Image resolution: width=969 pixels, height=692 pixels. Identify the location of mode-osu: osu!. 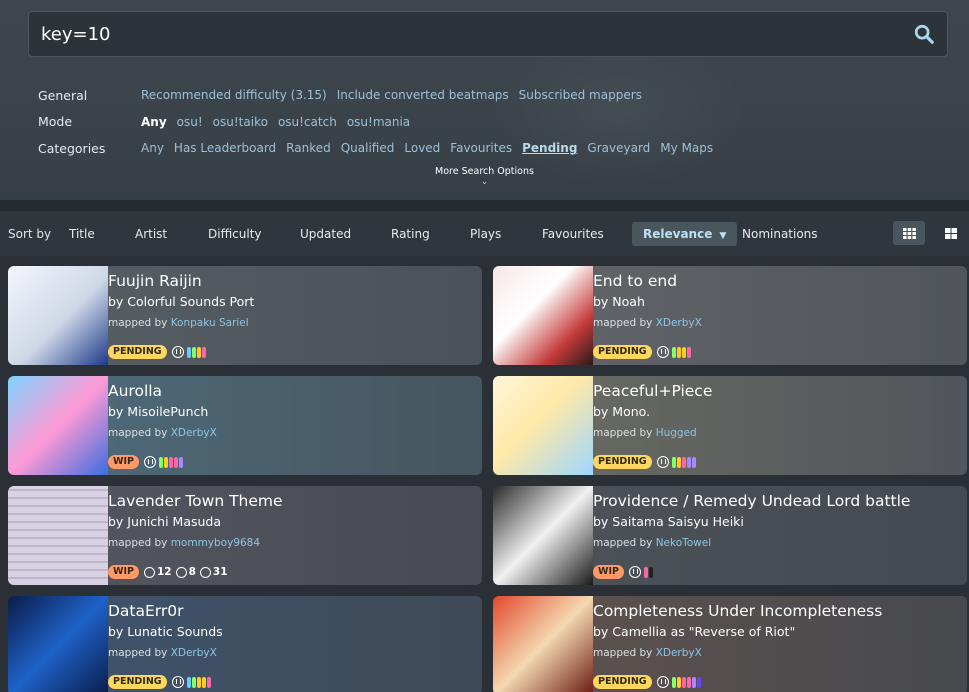
(190, 122).